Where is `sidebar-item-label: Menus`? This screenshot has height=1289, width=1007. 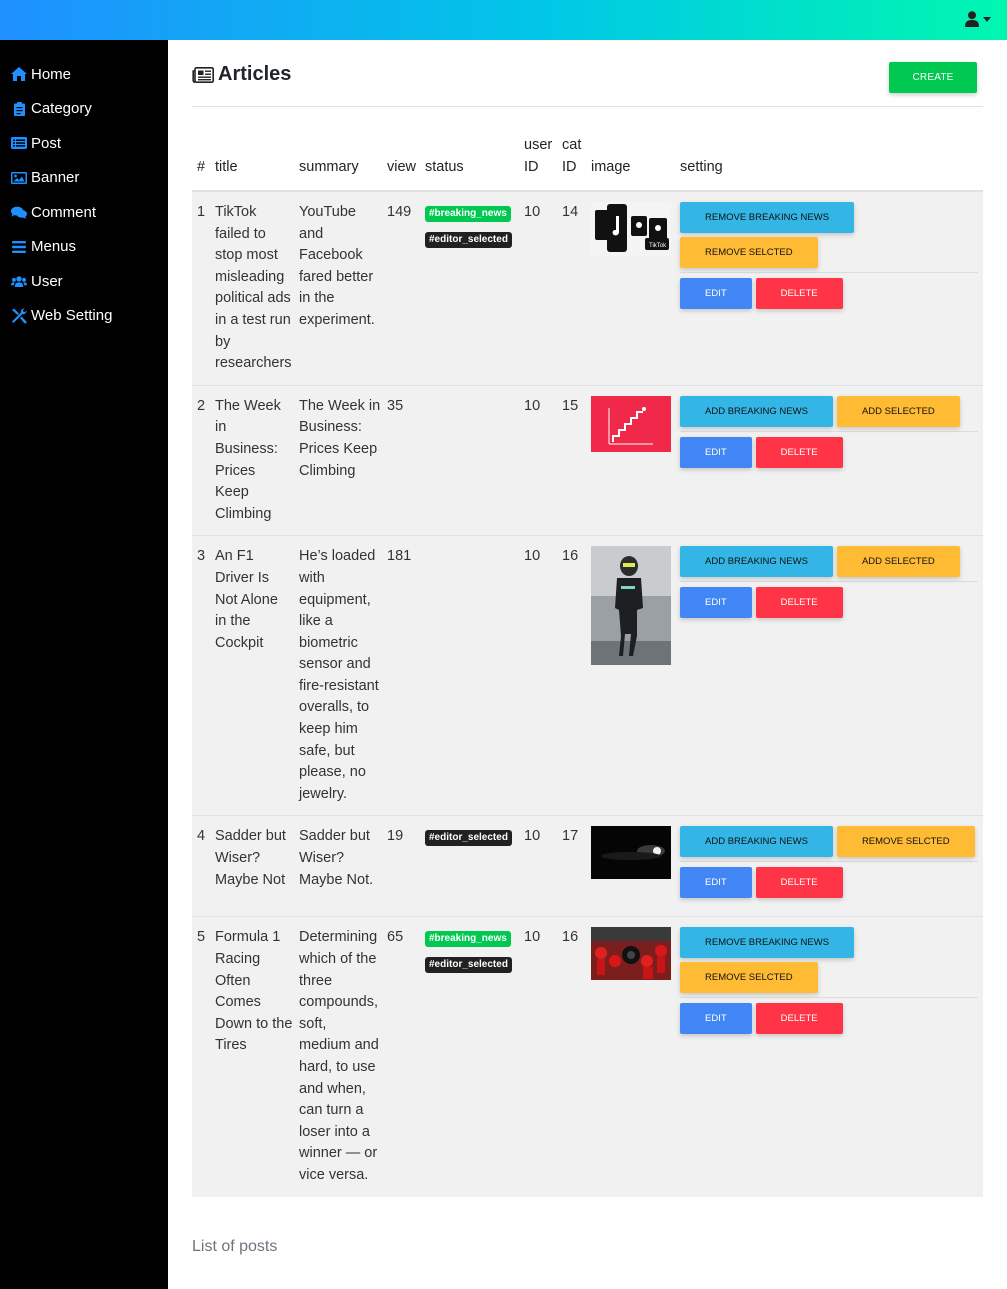
sidebar-item-label: Menus is located at coordinates (54, 247).